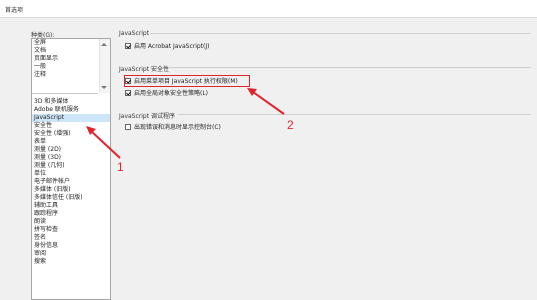 This screenshot has height=300, width=537. Describe the element at coordinates (185, 123) in the screenshot. I see `annotation-arrows` at that location.